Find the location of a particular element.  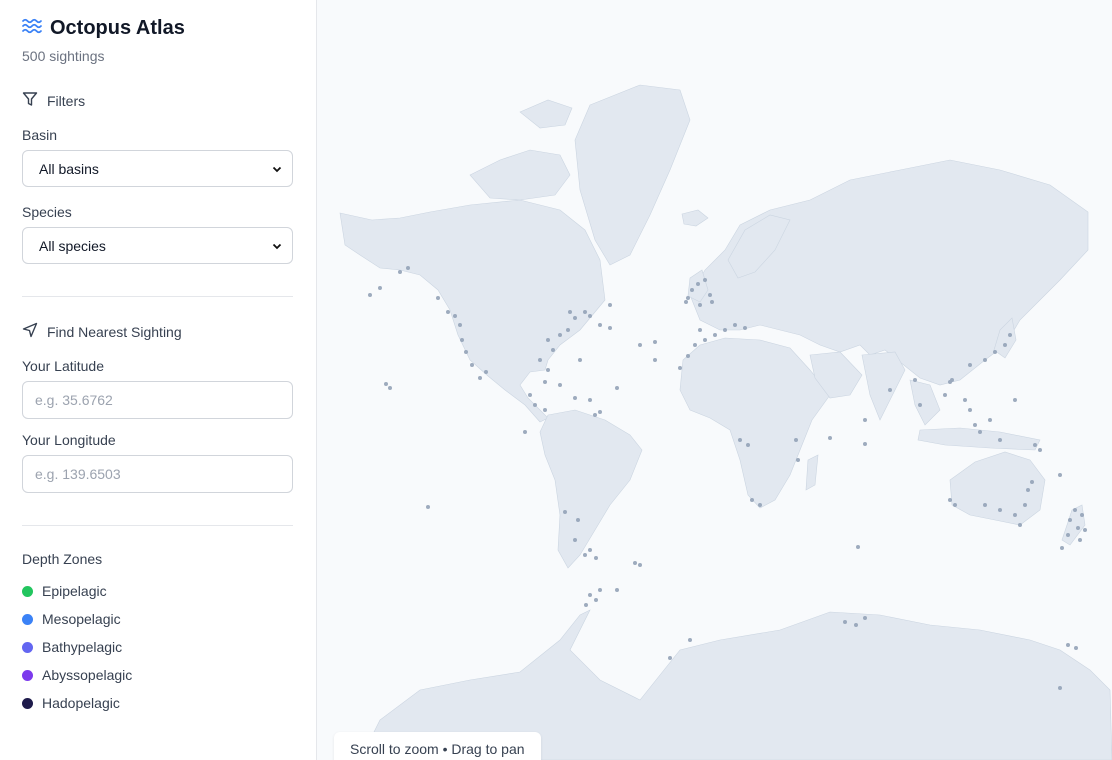

longitude-input is located at coordinates (157, 474).